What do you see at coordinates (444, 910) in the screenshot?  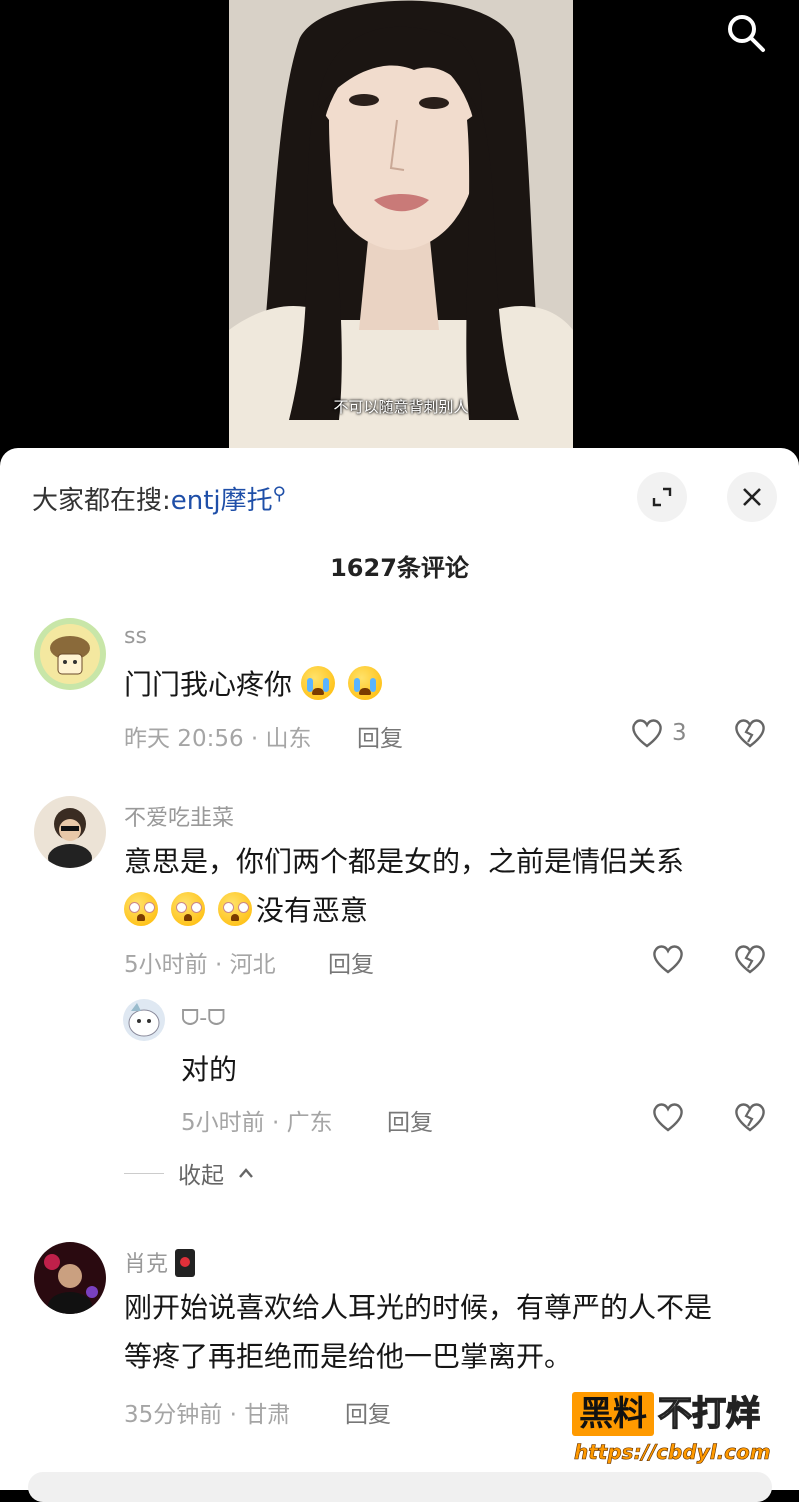 I see `comment-text-line-2: 没有恶意` at bounding box center [444, 910].